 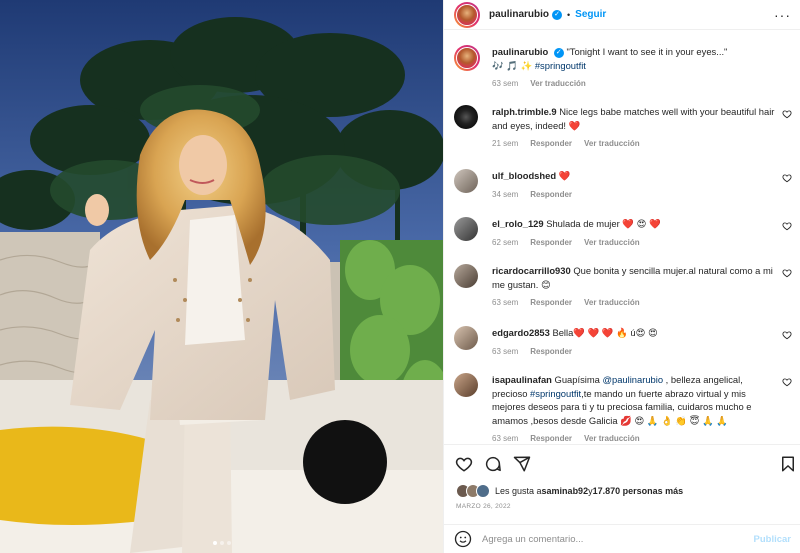 What do you see at coordinates (518, 491) in the screenshot?
I see `likes-prefix: Les gusta a` at bounding box center [518, 491].